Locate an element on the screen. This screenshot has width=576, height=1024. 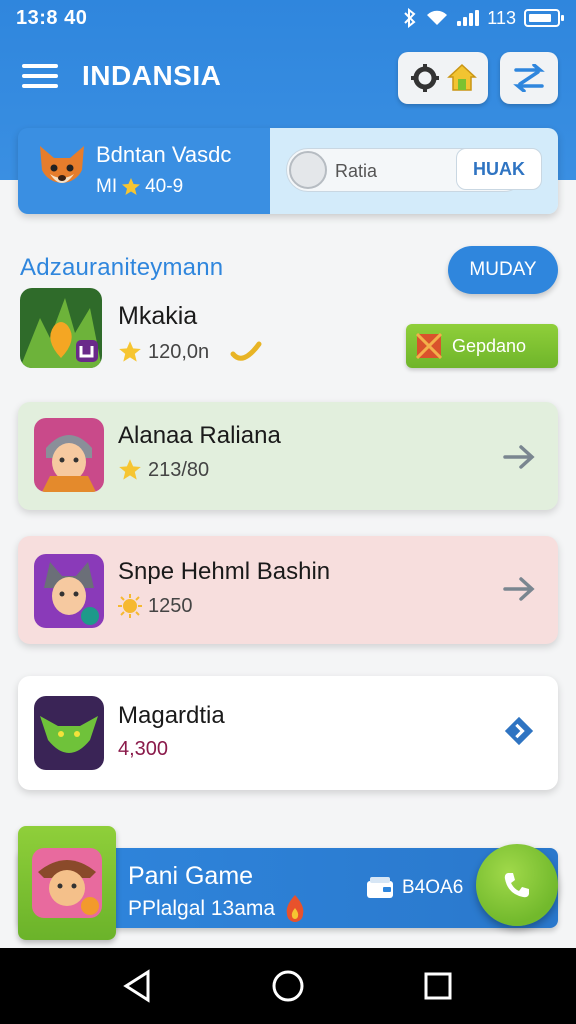
app-title: INDANSIA is located at coordinates (152, 75).